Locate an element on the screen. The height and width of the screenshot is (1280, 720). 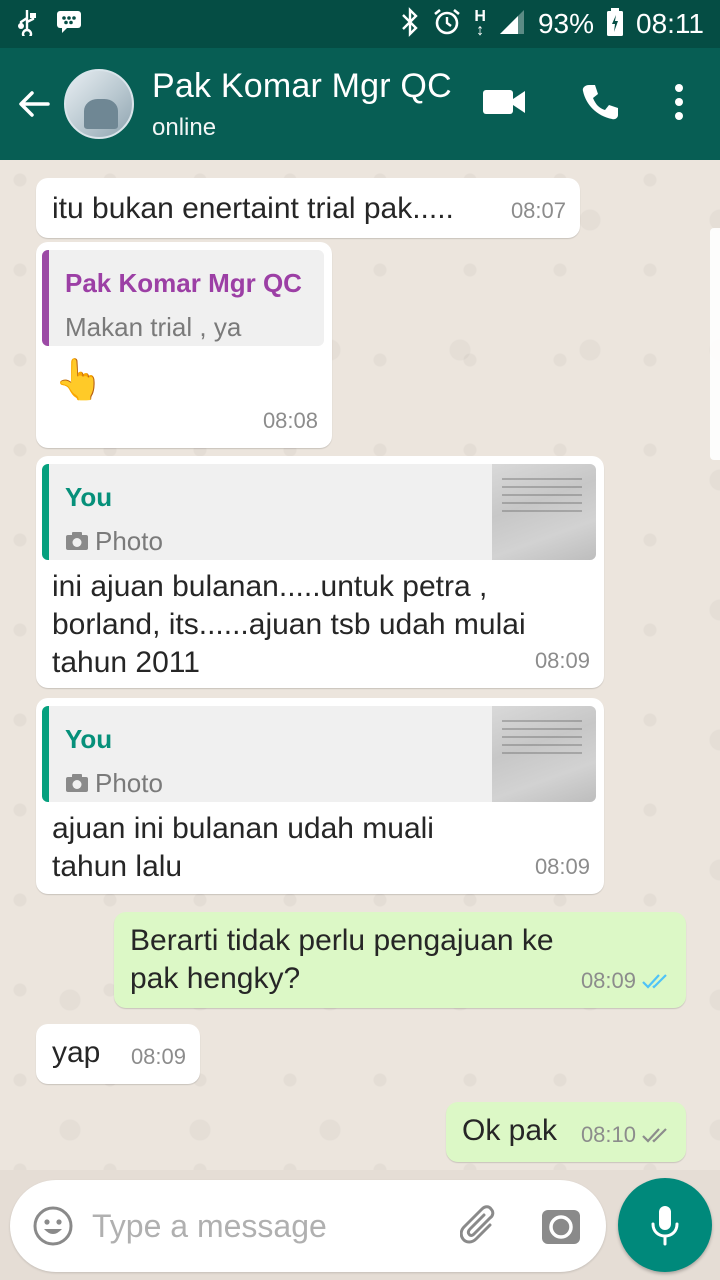
message-input is located at coordinates (262, 1226).